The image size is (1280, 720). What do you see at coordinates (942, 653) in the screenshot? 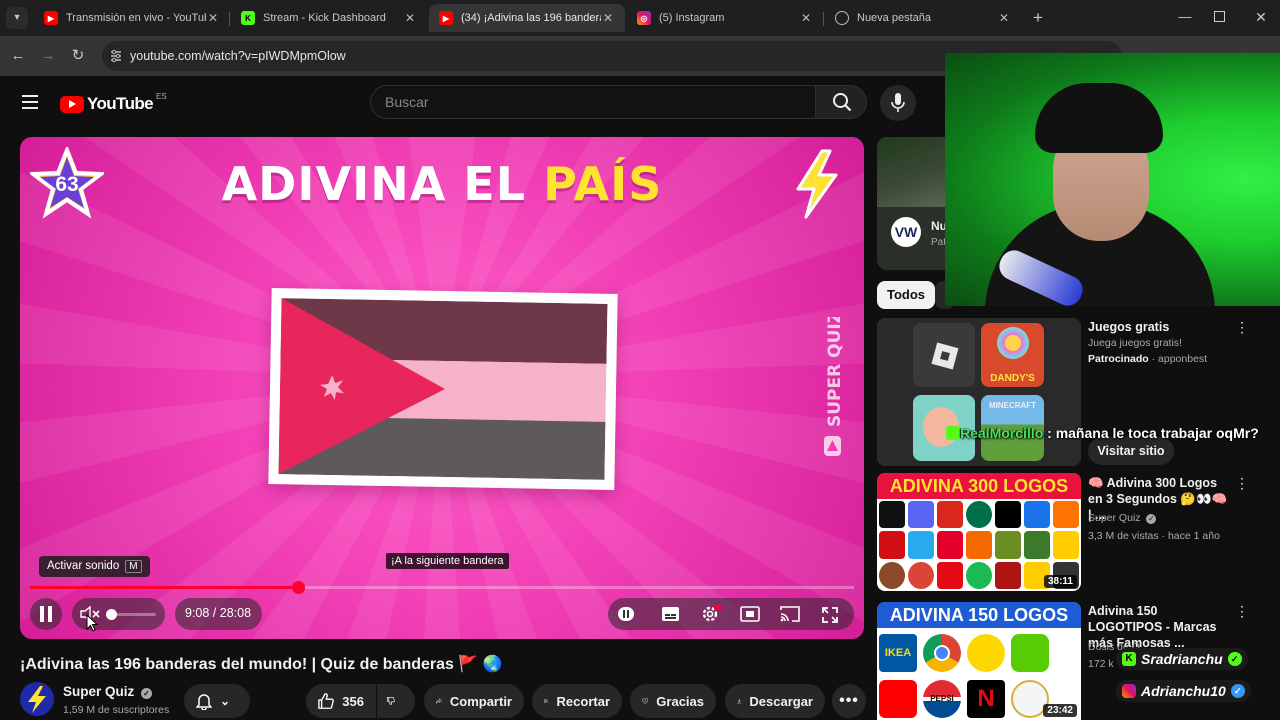
I see `chrome-logo` at bounding box center [942, 653].